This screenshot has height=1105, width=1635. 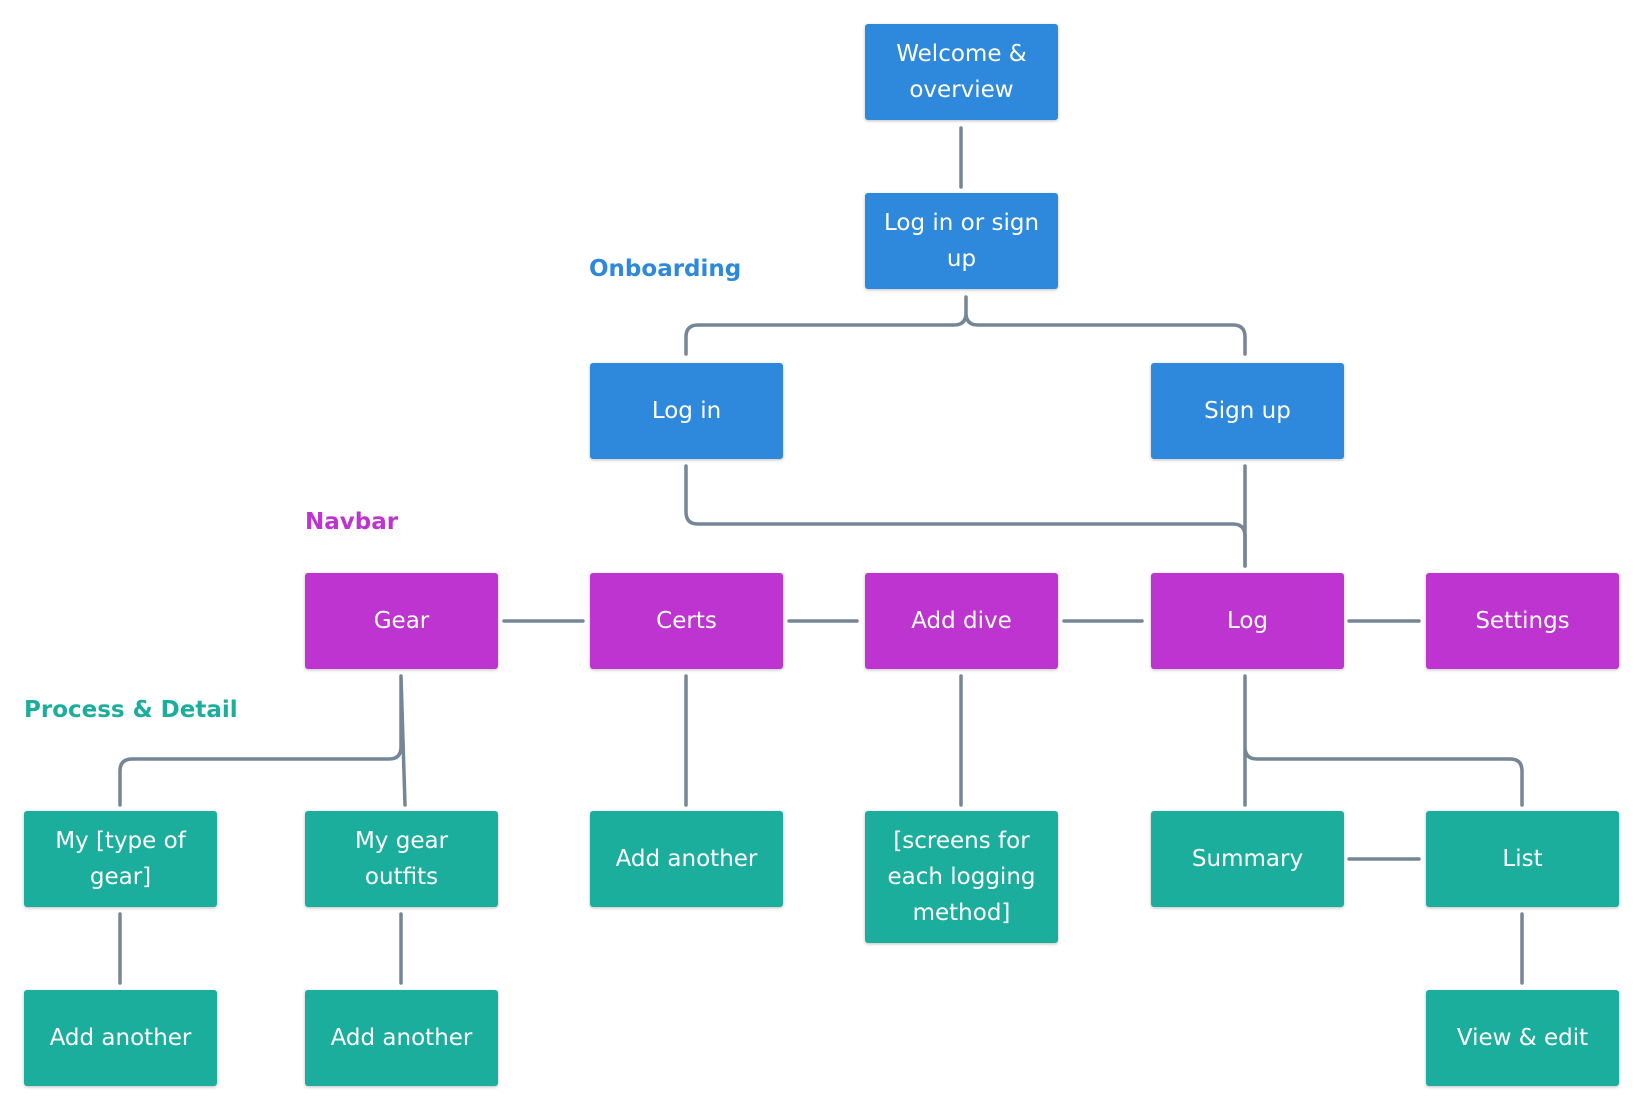 What do you see at coordinates (131, 710) in the screenshot?
I see `process-section-label: Process & Detail` at bounding box center [131, 710].